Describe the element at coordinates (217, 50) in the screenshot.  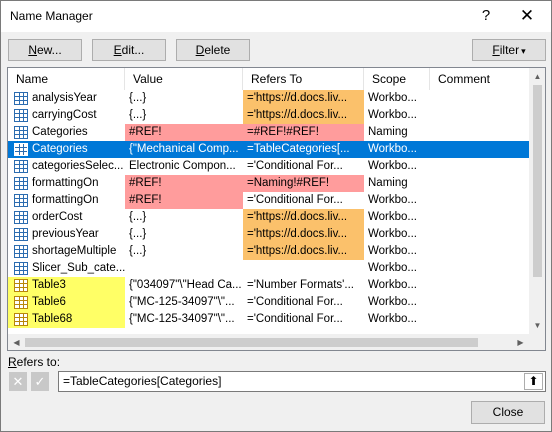
I see `delete-button-label: elete` at that location.